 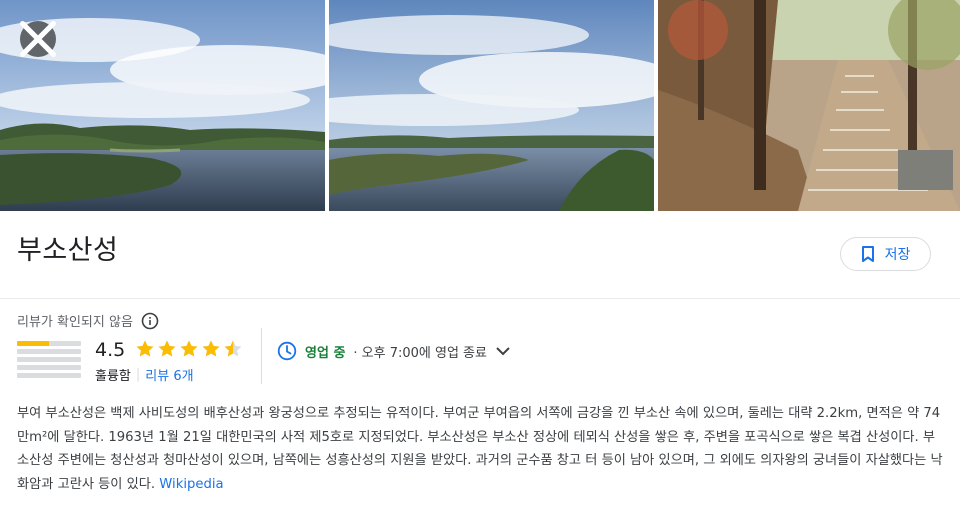 What do you see at coordinates (113, 376) in the screenshot?
I see `rating-label: 훌륭함` at bounding box center [113, 376].